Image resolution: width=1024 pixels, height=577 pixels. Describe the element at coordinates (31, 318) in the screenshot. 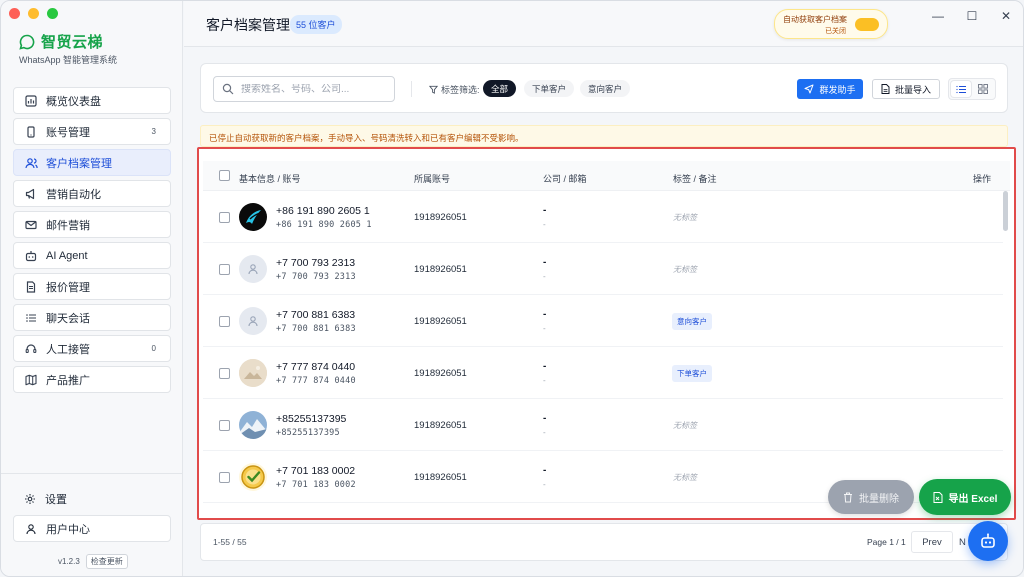

I see `list-icon` at that location.